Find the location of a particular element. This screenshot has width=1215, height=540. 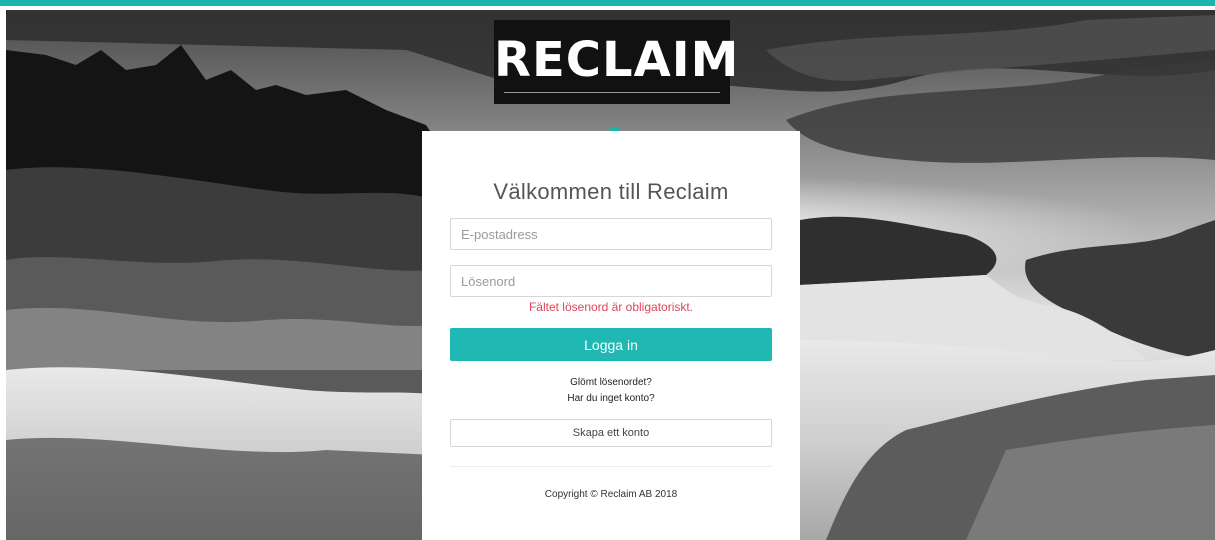

copyright-text: Copyright © Reclaim AB 2018 is located at coordinates (611, 494).